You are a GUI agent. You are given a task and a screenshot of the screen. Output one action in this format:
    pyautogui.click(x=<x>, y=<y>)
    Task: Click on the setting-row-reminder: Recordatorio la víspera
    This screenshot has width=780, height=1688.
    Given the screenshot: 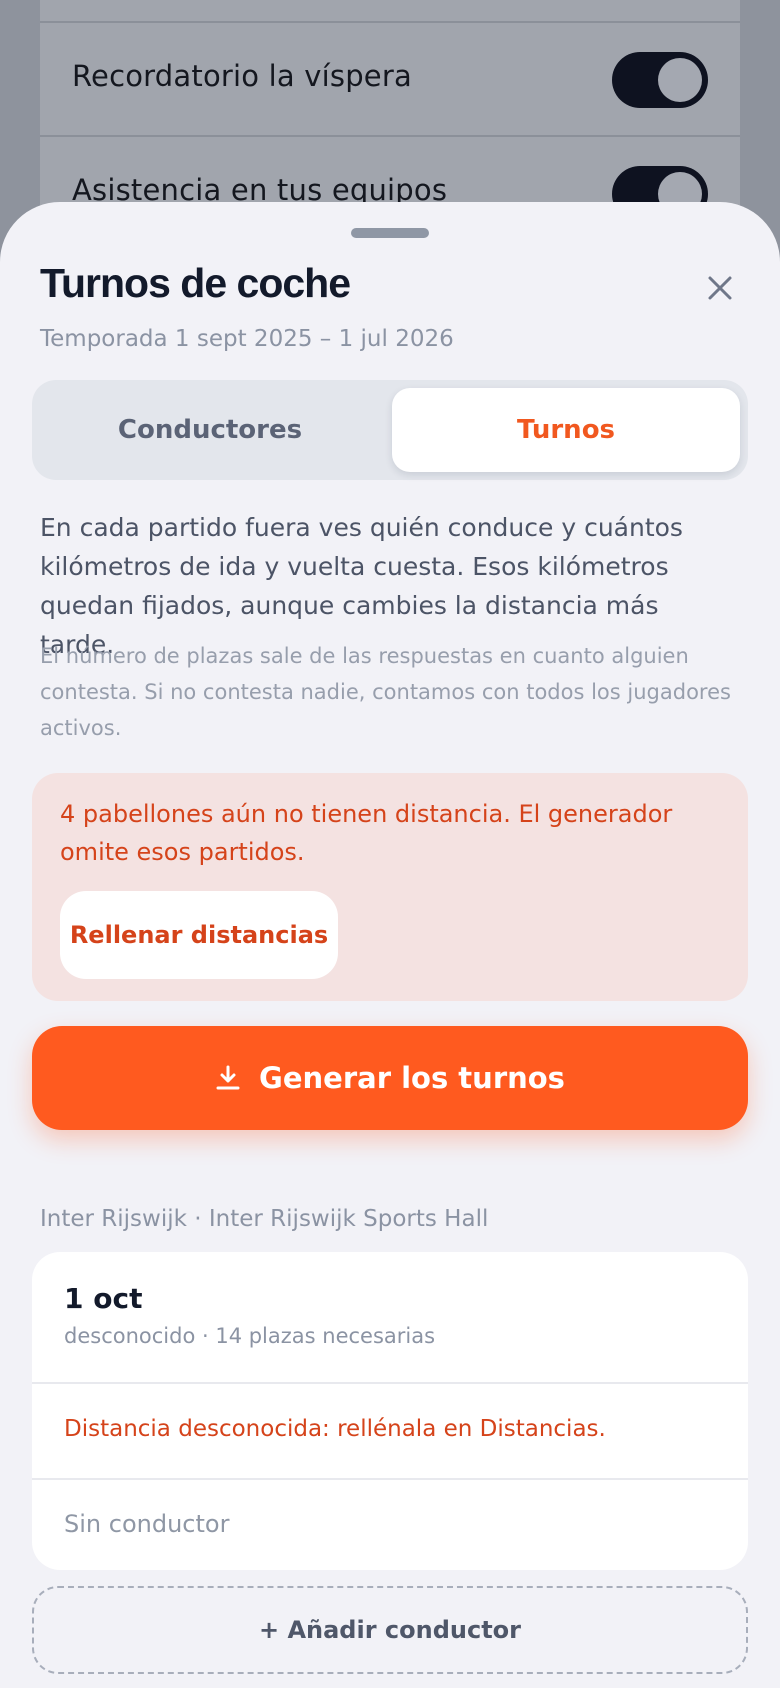 What is the action you would take?
    pyautogui.click(x=390, y=78)
    